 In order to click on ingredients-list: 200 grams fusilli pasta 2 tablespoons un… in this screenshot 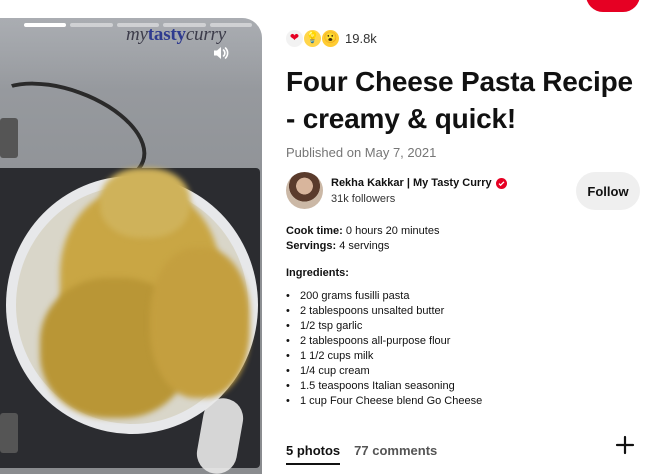, I will do `click(384, 349)`.